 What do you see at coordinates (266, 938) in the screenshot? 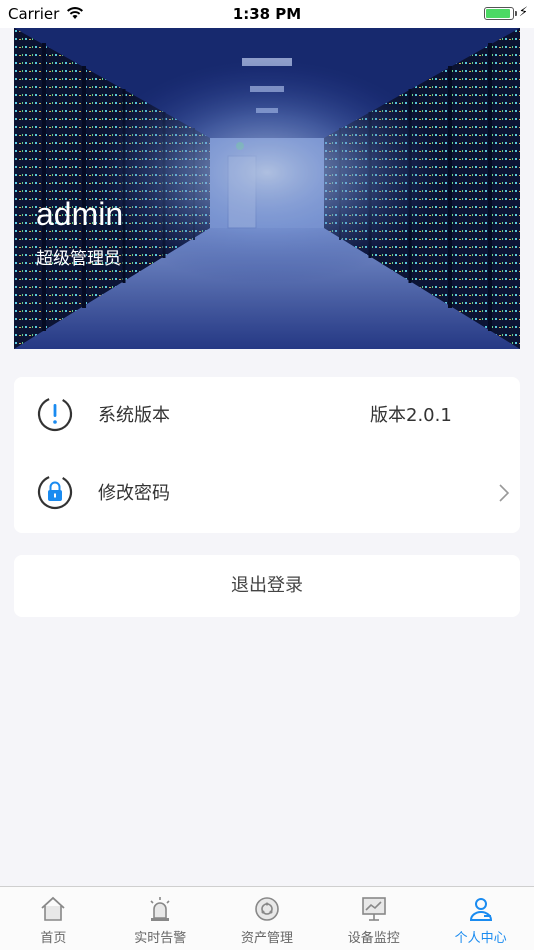
I see `tab-assets-label: 资产管理` at bounding box center [266, 938].